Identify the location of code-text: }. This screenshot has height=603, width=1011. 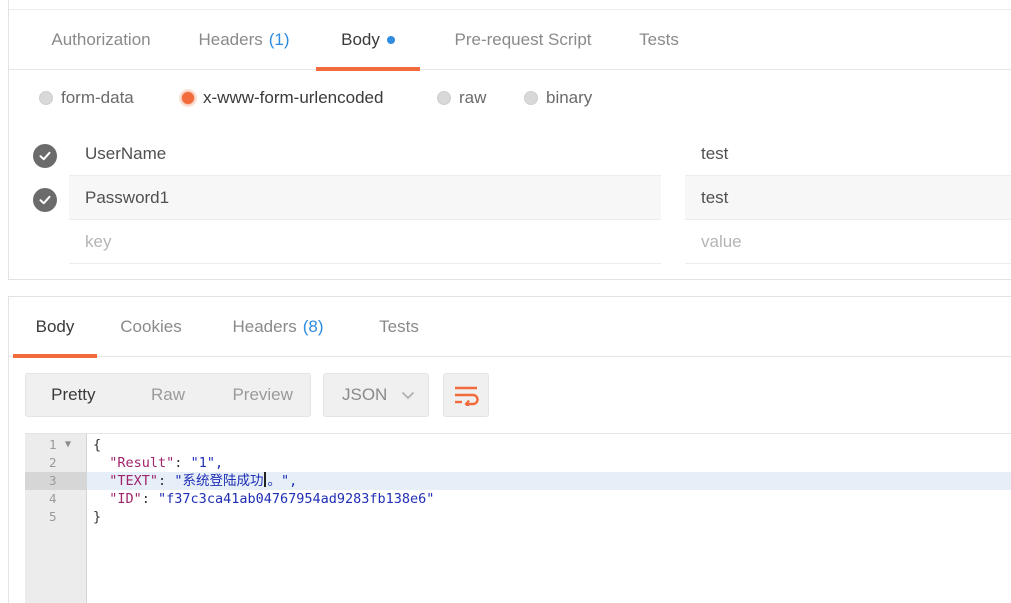
(97, 517).